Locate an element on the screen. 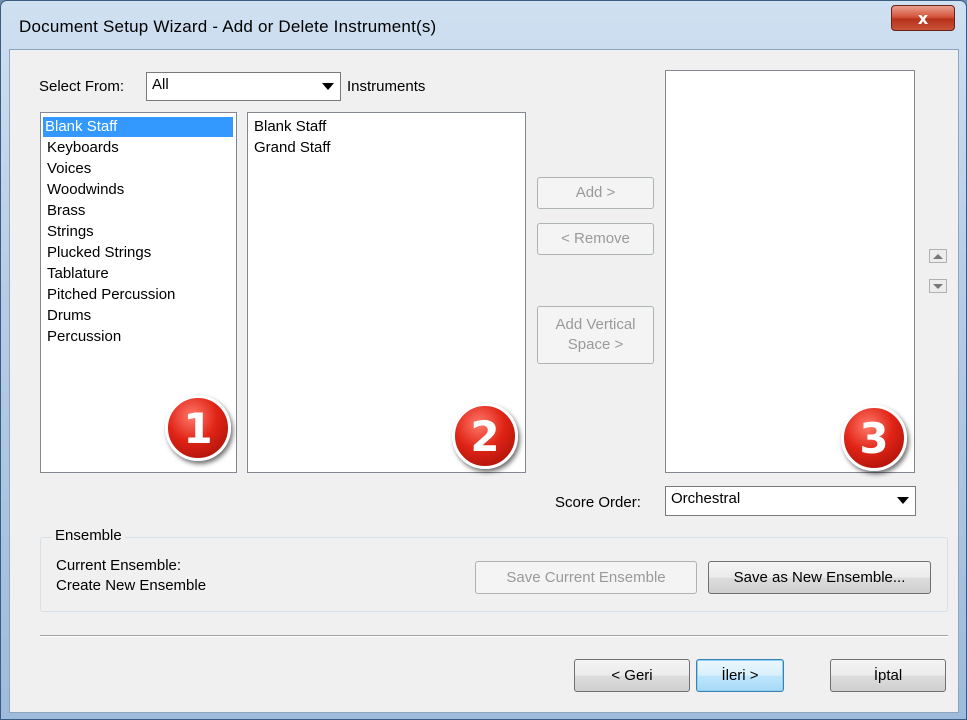 This screenshot has height=720, width=967. footer-separator is located at coordinates (494, 636).